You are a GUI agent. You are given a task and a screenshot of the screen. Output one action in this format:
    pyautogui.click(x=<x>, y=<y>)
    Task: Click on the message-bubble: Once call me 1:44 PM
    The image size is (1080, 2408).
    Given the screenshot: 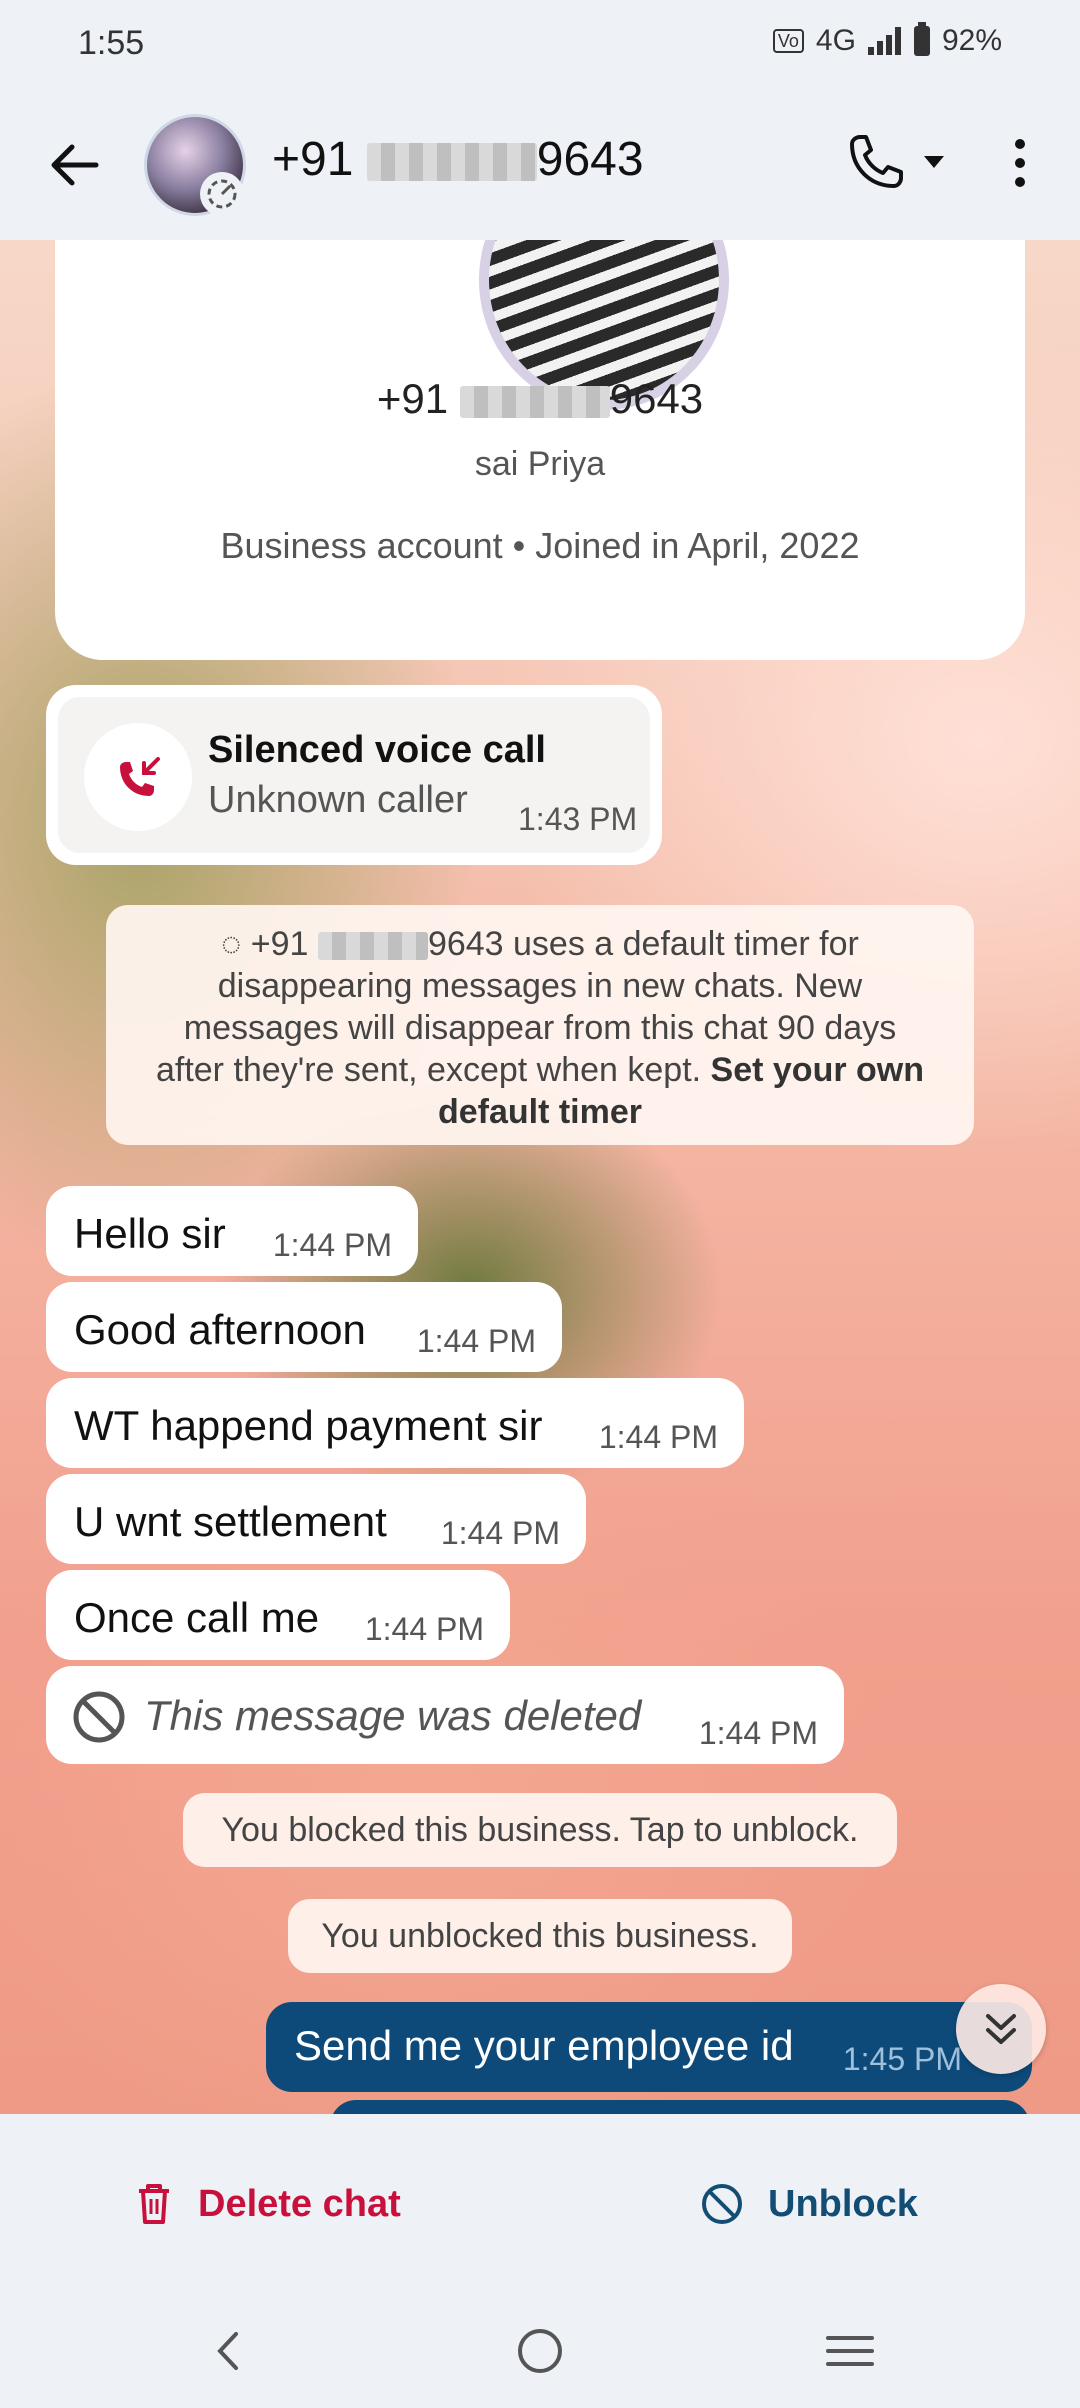 What is the action you would take?
    pyautogui.click(x=278, y=1615)
    